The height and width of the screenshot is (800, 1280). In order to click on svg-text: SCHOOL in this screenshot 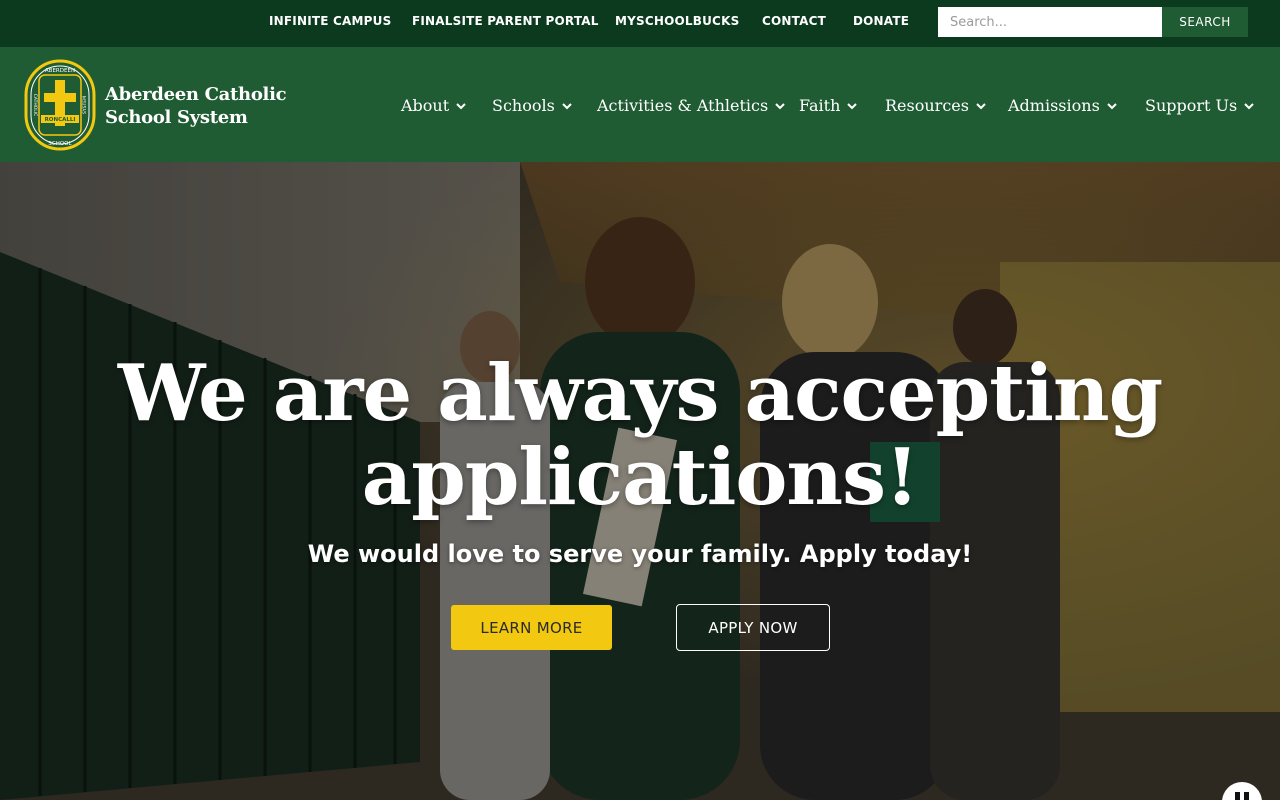, I will do `click(60, 144)`.